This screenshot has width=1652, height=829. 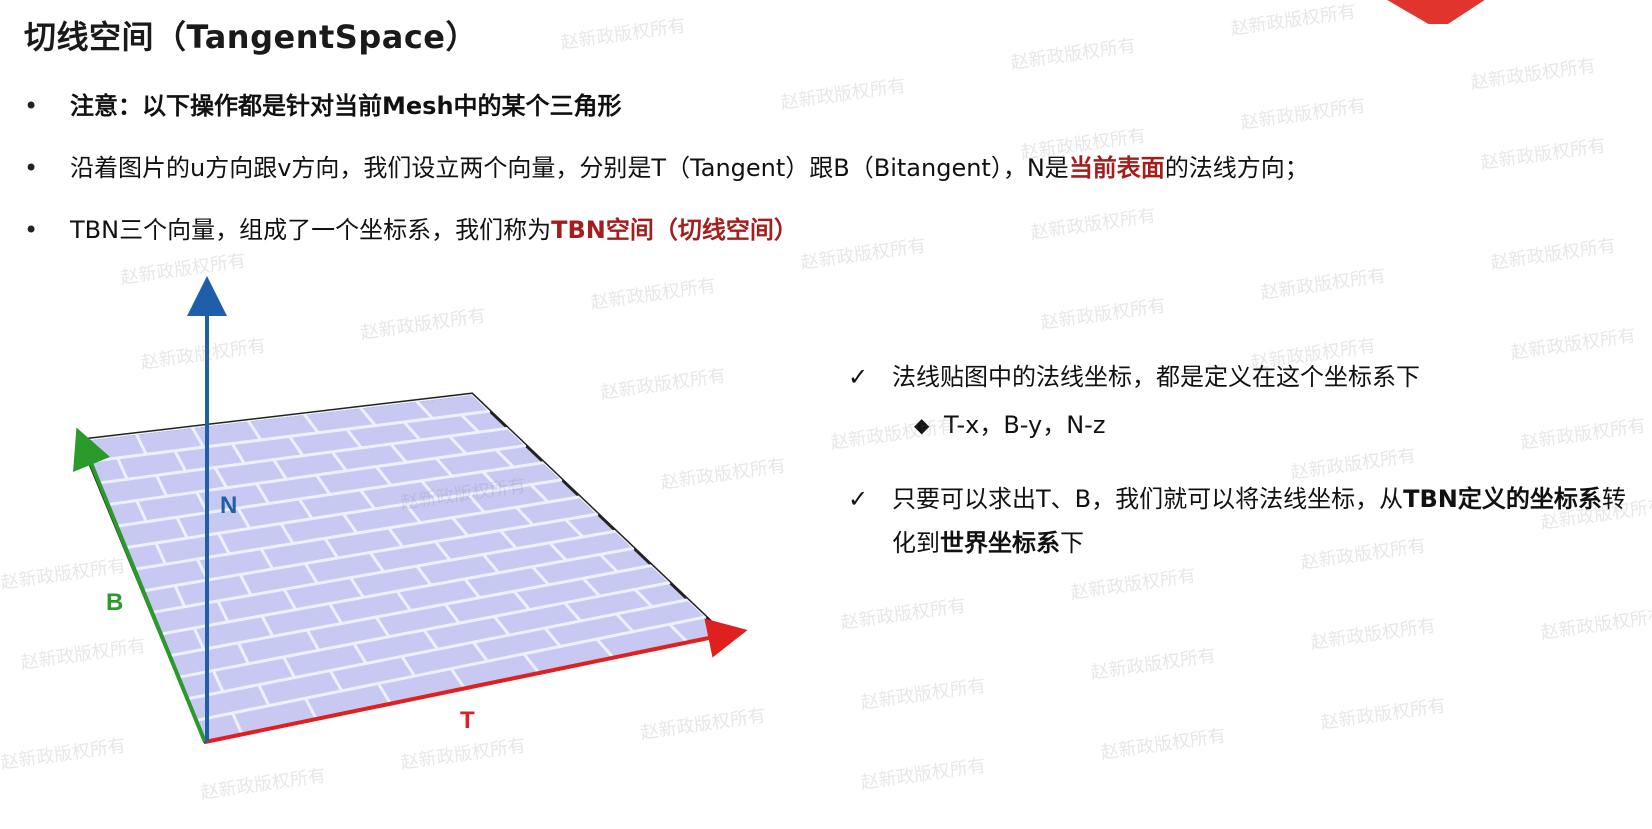 I want to click on sub-item-text: T-x，B-y，N-z, so click(x=1025, y=425).